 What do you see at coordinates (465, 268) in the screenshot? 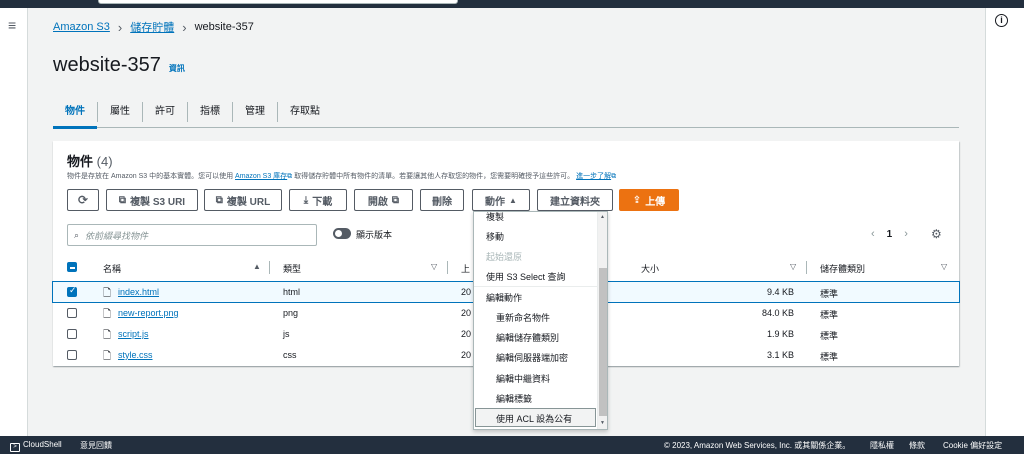
I see `column-last-modified: 上` at bounding box center [465, 268].